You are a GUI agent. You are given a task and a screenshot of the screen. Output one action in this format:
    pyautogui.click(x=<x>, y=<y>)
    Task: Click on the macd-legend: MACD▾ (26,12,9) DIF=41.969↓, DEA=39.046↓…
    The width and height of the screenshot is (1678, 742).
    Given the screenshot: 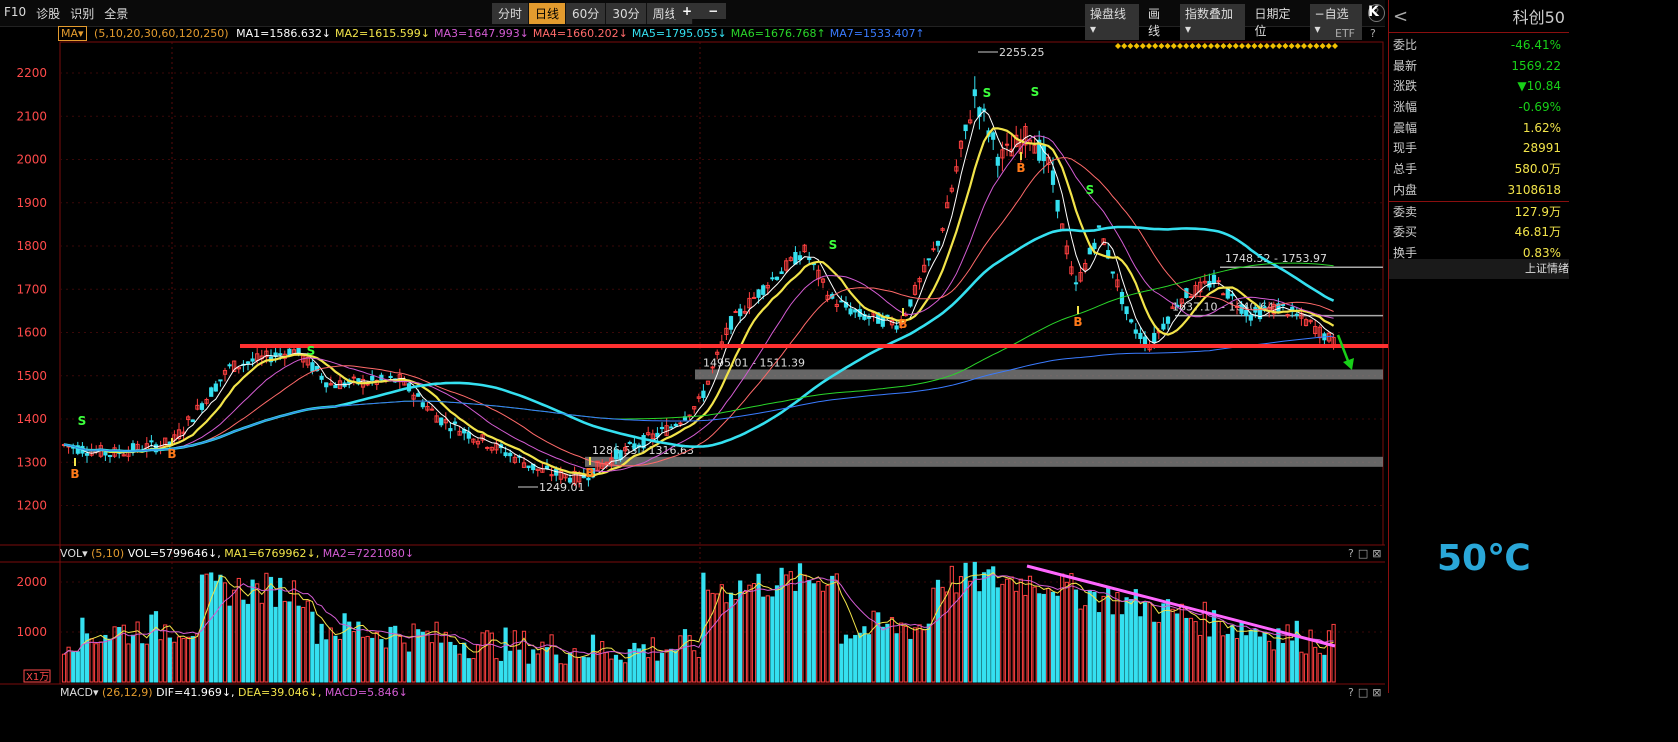 What is the action you would take?
    pyautogui.click(x=234, y=692)
    